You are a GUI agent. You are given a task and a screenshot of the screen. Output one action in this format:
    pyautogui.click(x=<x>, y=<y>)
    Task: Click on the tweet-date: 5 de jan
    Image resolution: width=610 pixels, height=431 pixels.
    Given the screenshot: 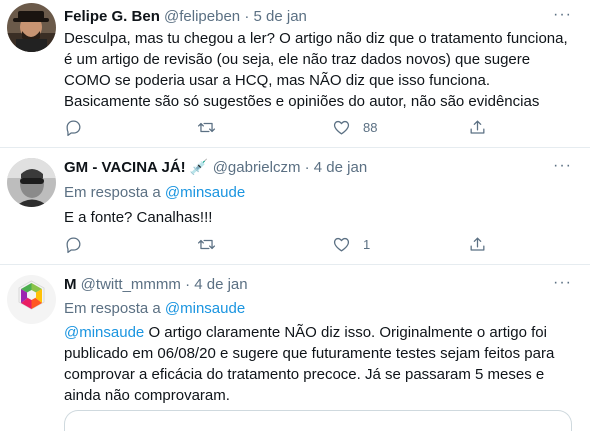 What is the action you would take?
    pyautogui.click(x=280, y=16)
    